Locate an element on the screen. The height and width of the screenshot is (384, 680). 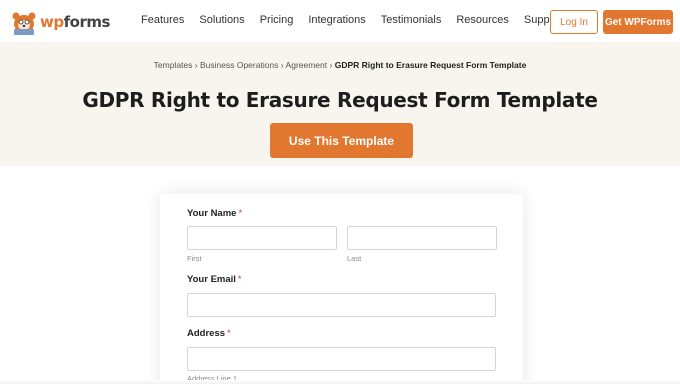
first-name-input is located at coordinates (262, 238).